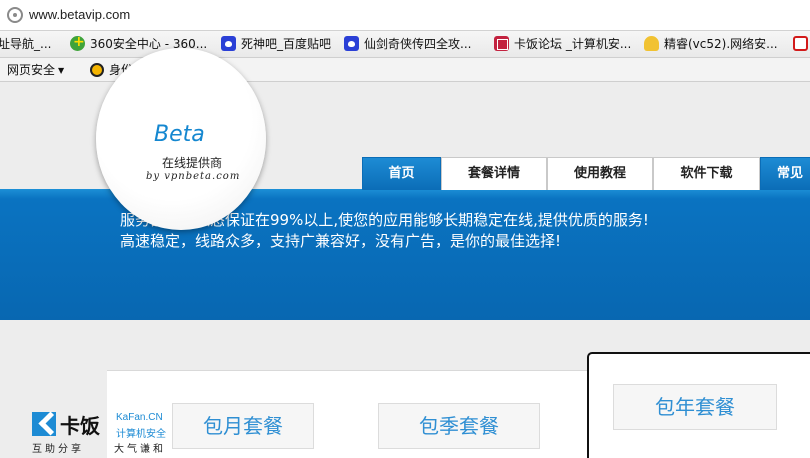 Image resolution: width=810 pixels, height=458 pixels. Describe the element at coordinates (401, 173) in the screenshot. I see `tab-home: 首页` at that location.